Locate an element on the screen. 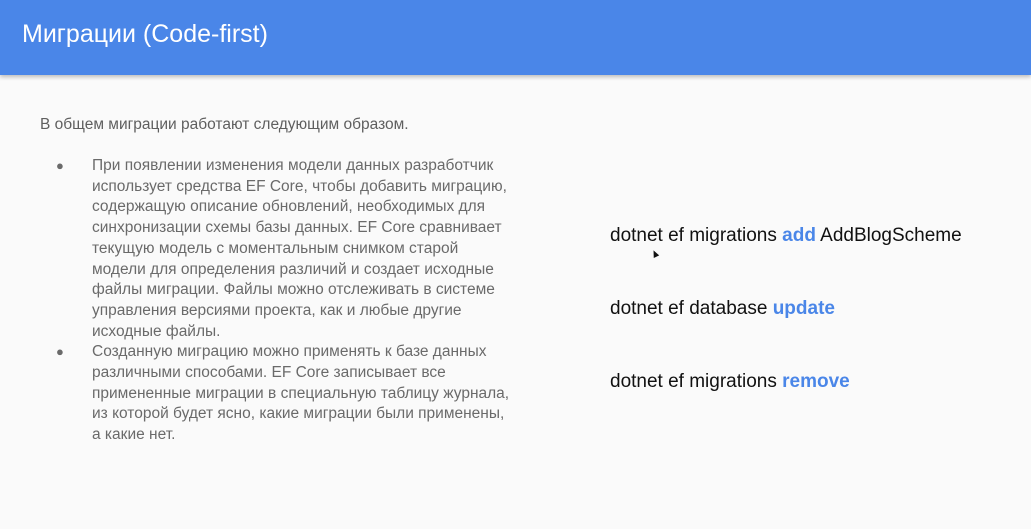  command-keyword: update is located at coordinates (803, 308).